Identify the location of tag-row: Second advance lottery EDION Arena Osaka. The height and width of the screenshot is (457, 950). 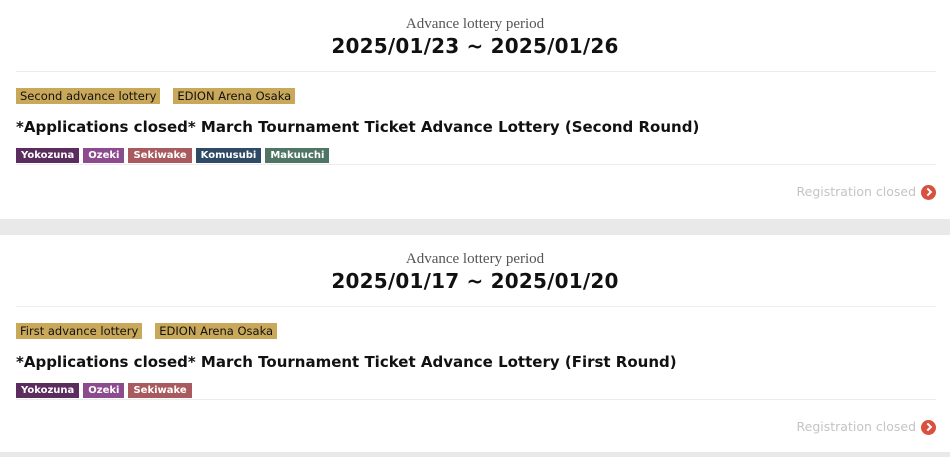
(156, 96).